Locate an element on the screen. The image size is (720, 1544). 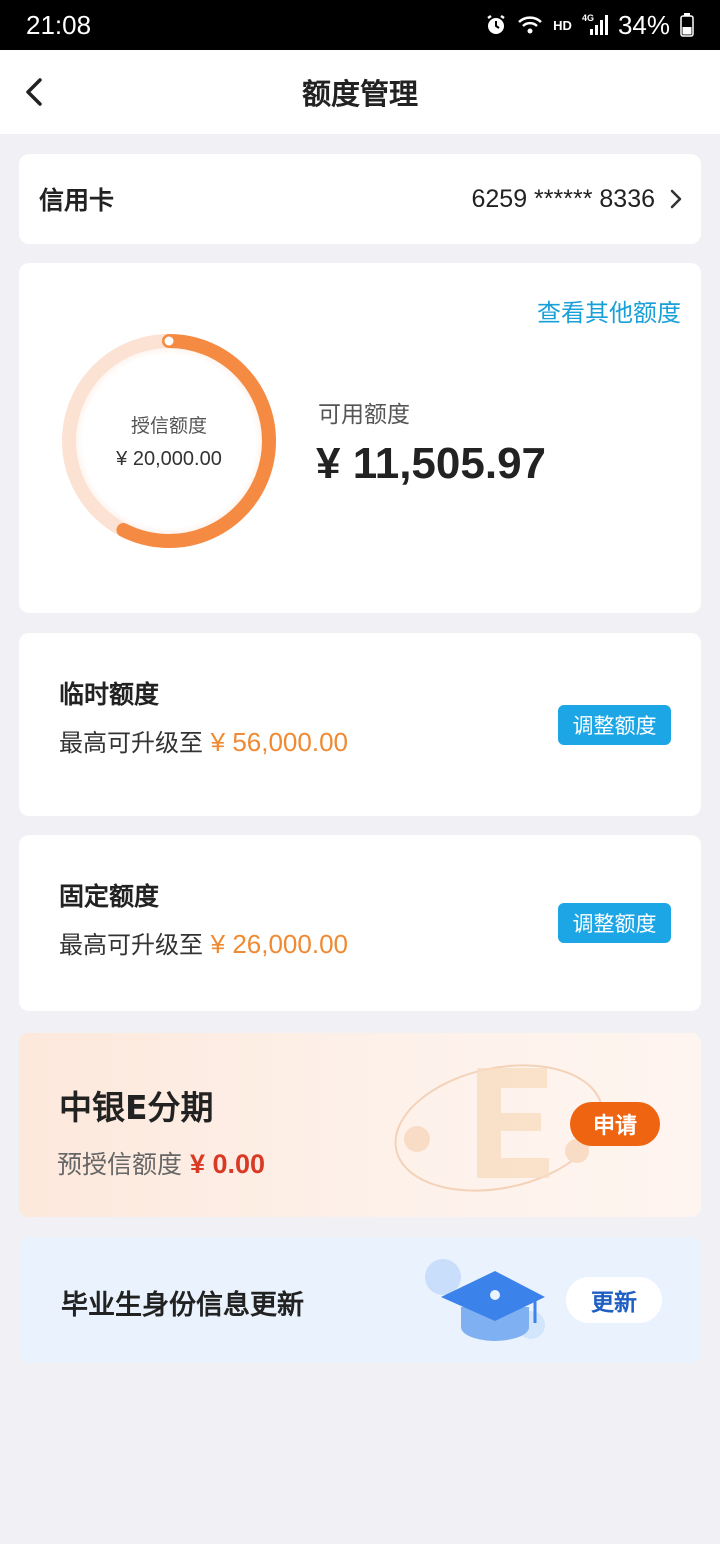
svg-text: 4G is located at coordinates (588, 18).